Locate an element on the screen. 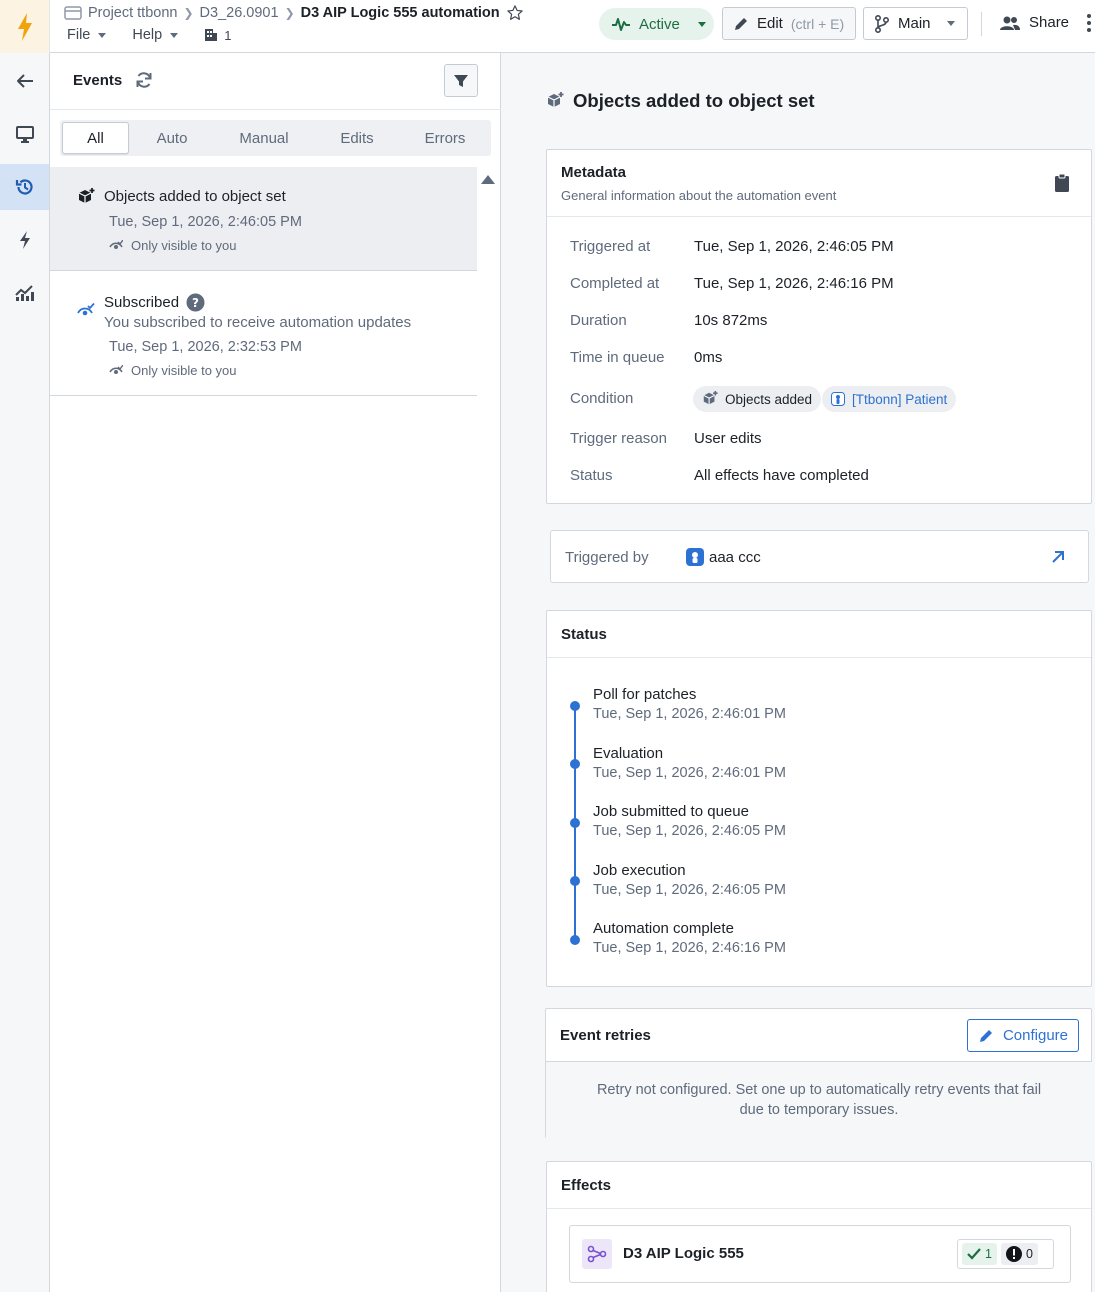 The height and width of the screenshot is (1292, 1095). metadata-key: Completed at is located at coordinates (615, 283).